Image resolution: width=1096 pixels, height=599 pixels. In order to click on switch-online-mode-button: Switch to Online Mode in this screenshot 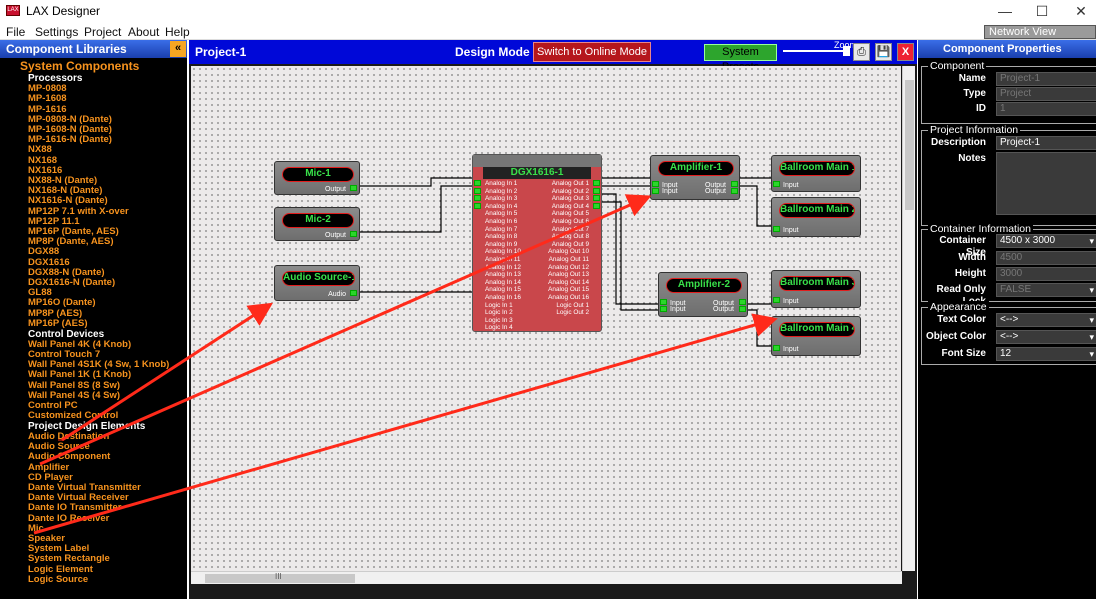, I will do `click(592, 52)`.